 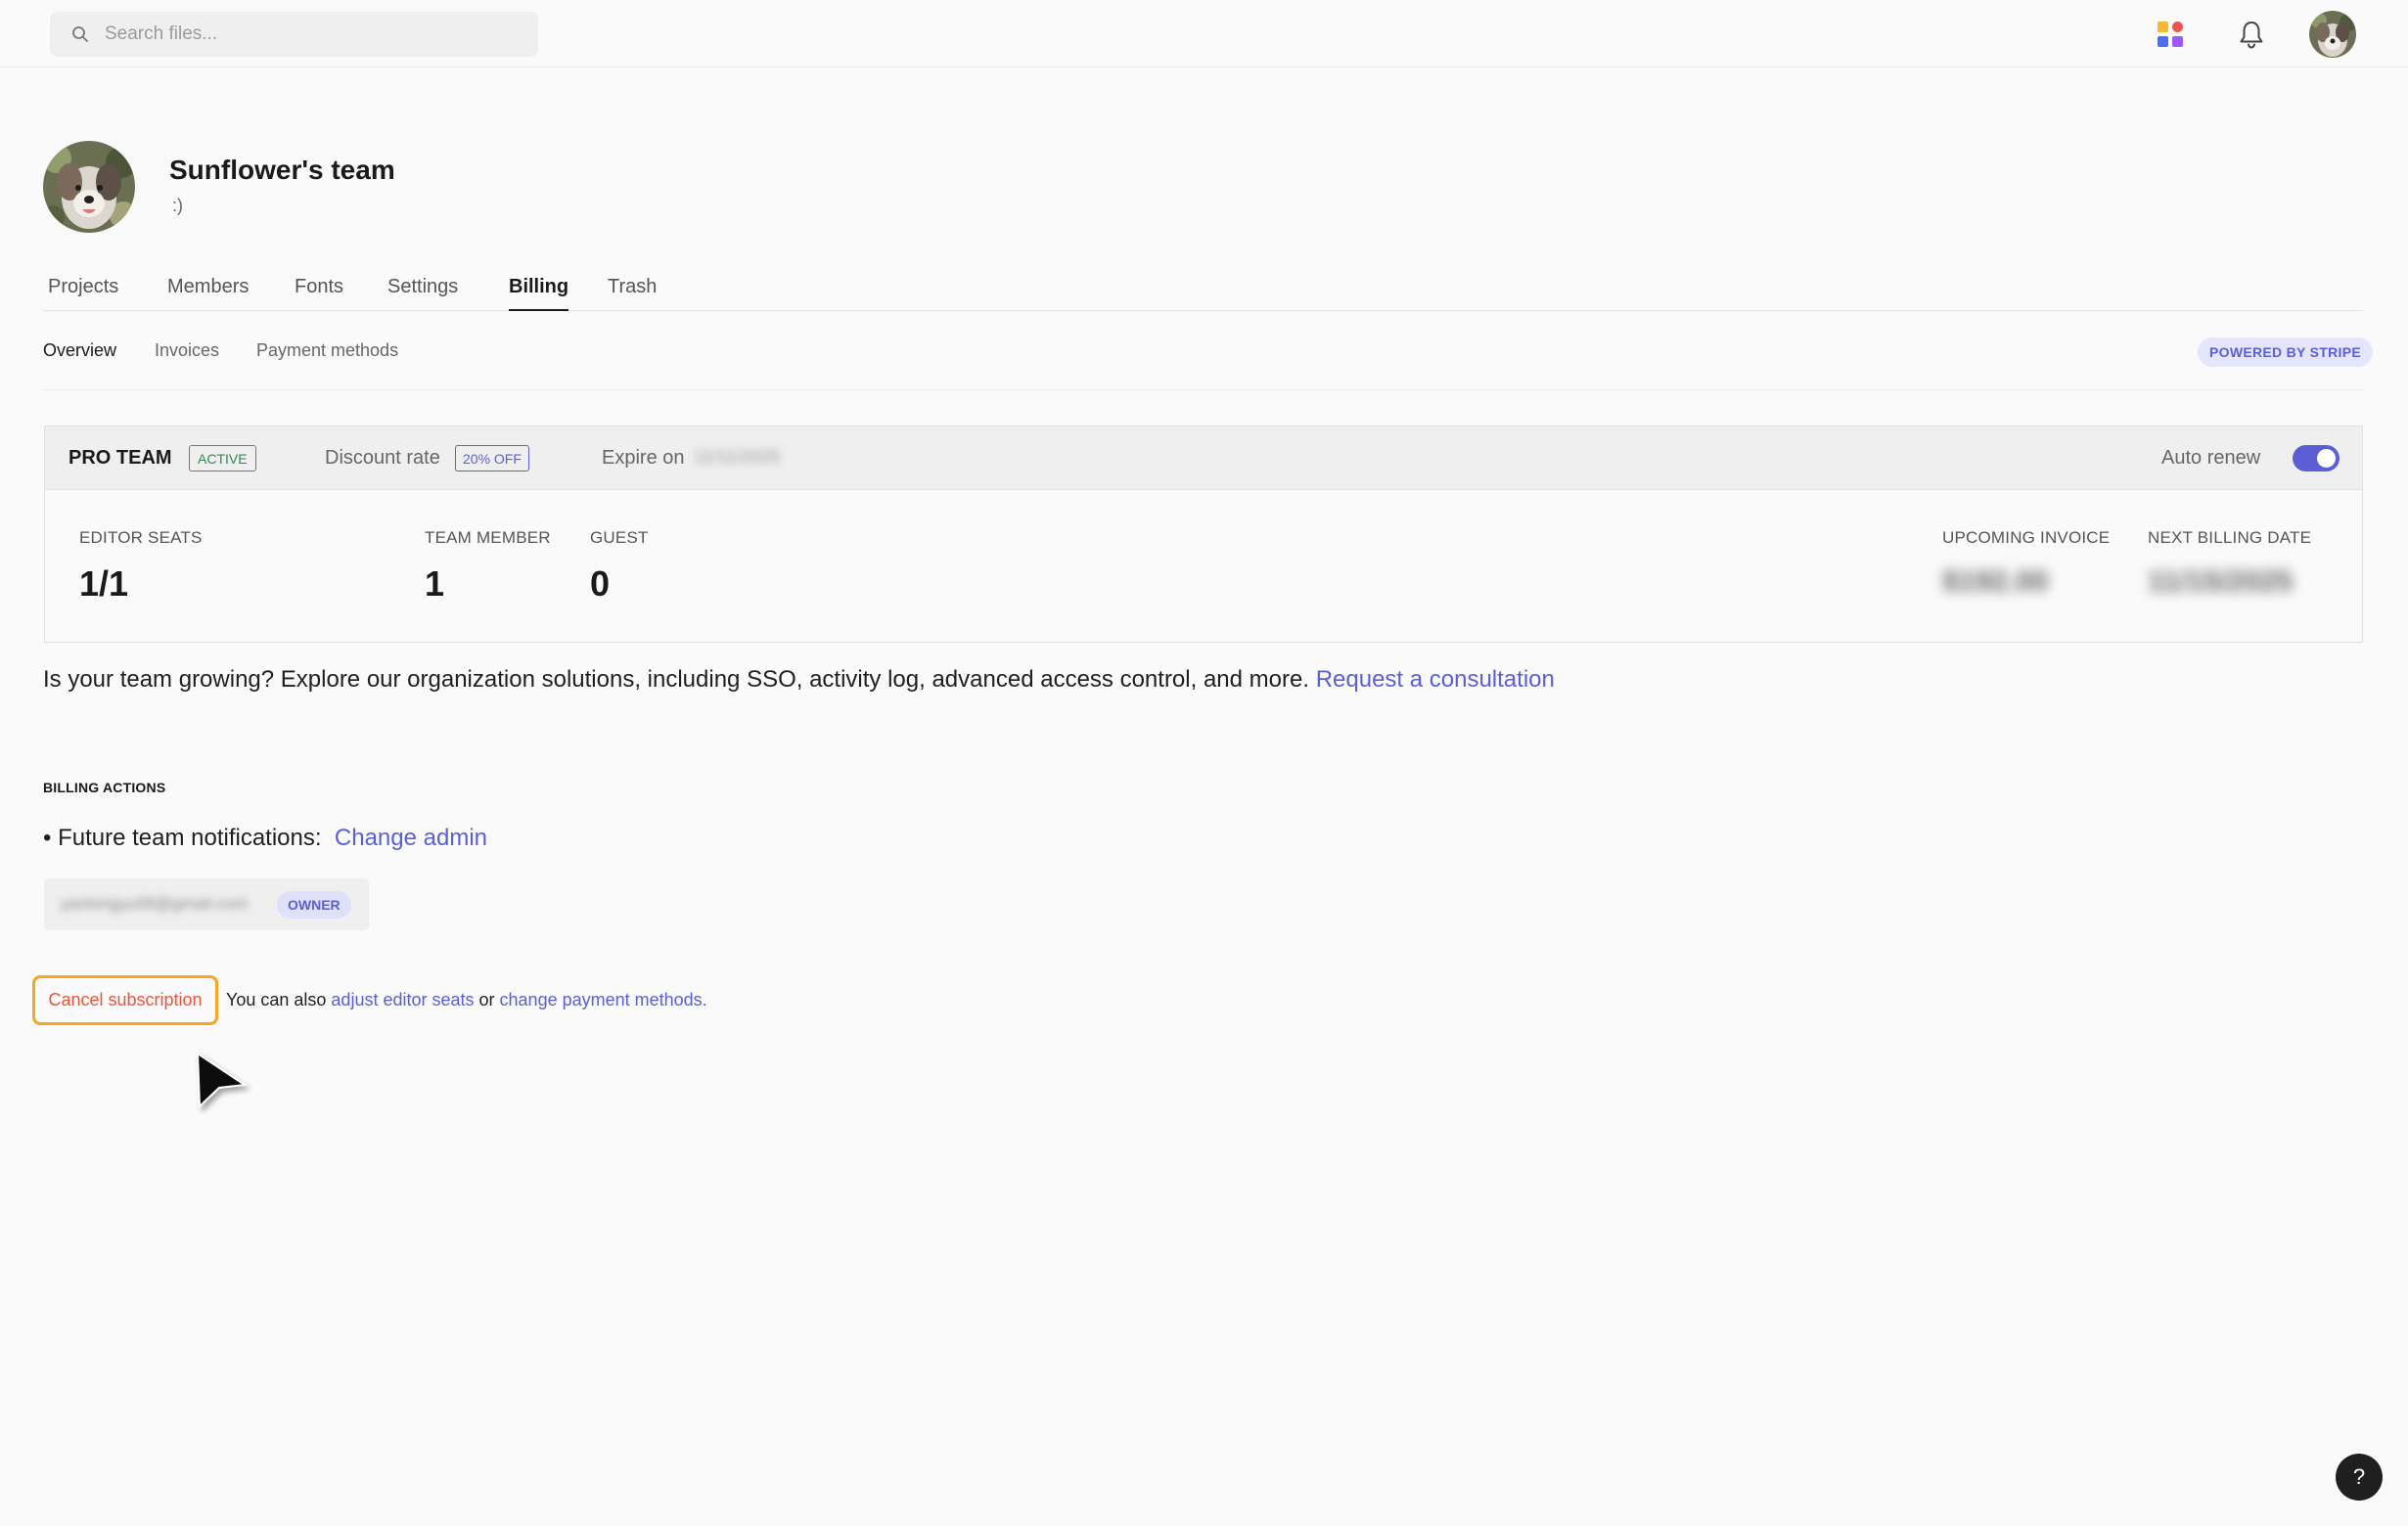 I want to click on admin-email-chip: yanlongyu08@gmail.com OWNER, so click(x=207, y=904).